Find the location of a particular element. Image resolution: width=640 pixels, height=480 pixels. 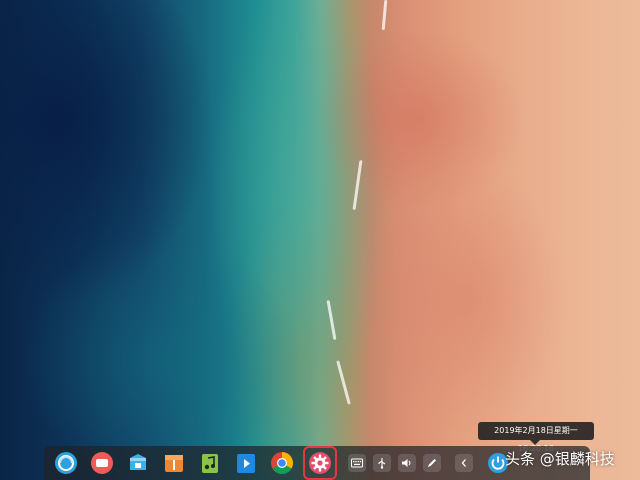

dock-app-archive is located at coordinates (174, 463).